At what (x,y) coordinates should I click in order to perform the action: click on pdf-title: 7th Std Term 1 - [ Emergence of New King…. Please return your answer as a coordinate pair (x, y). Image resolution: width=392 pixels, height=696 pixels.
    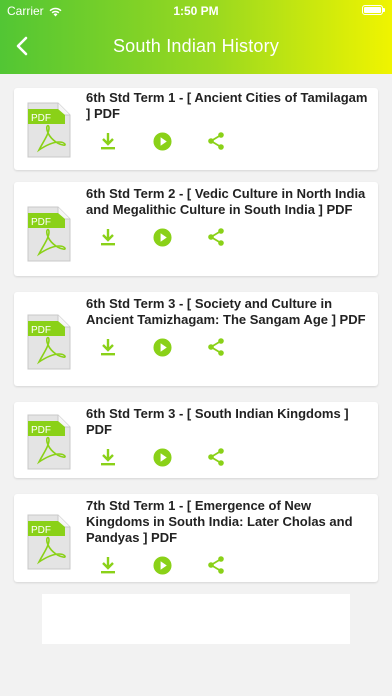
    Looking at the image, I should click on (219, 521).